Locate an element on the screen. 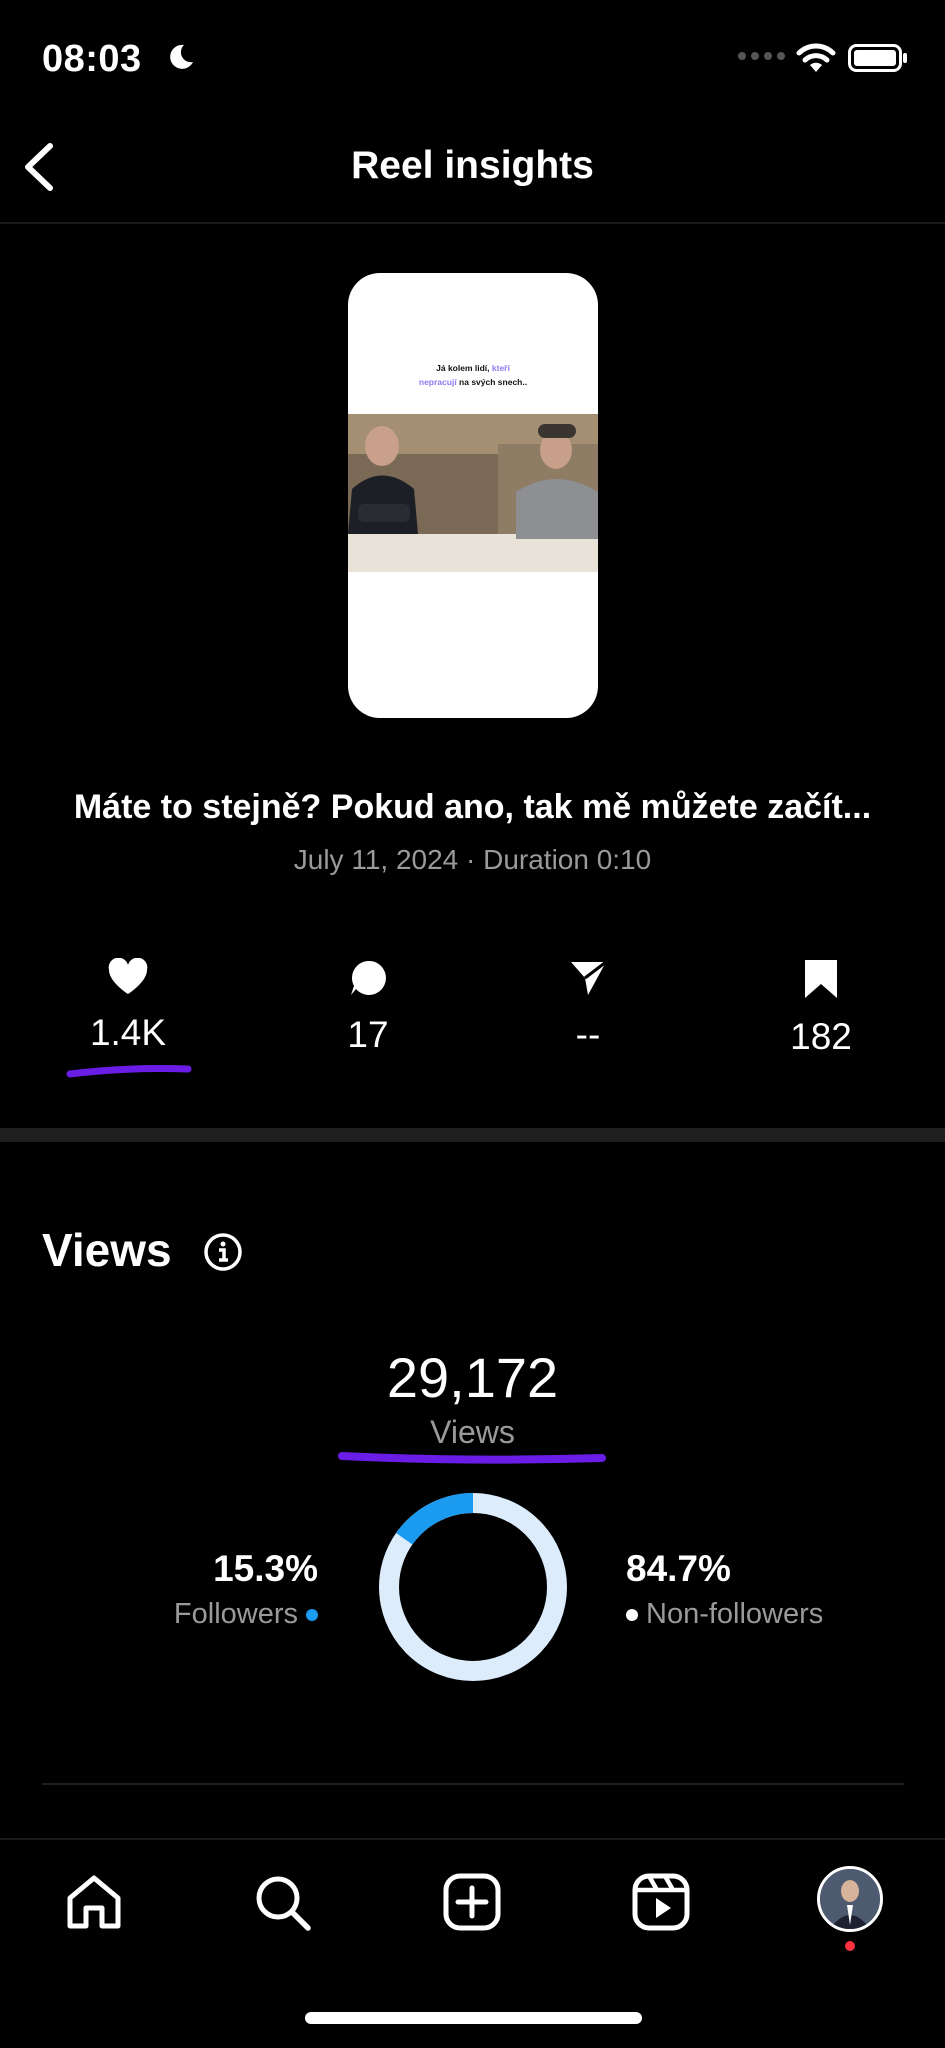 The image size is (945, 2048). saves-stat: 182 is located at coordinates (821, 1008).